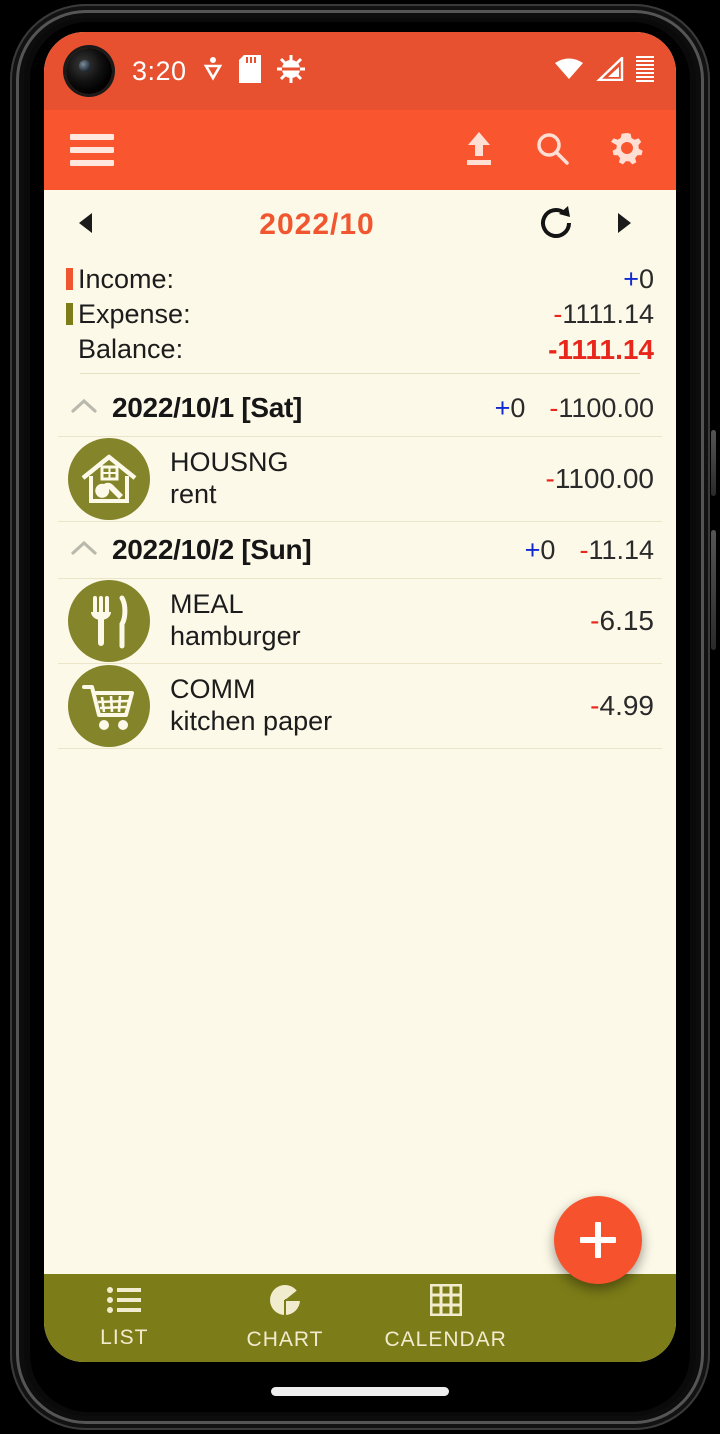 The image size is (720, 1434). I want to click on transaction-text: HOUSNG rent, so click(229, 478).